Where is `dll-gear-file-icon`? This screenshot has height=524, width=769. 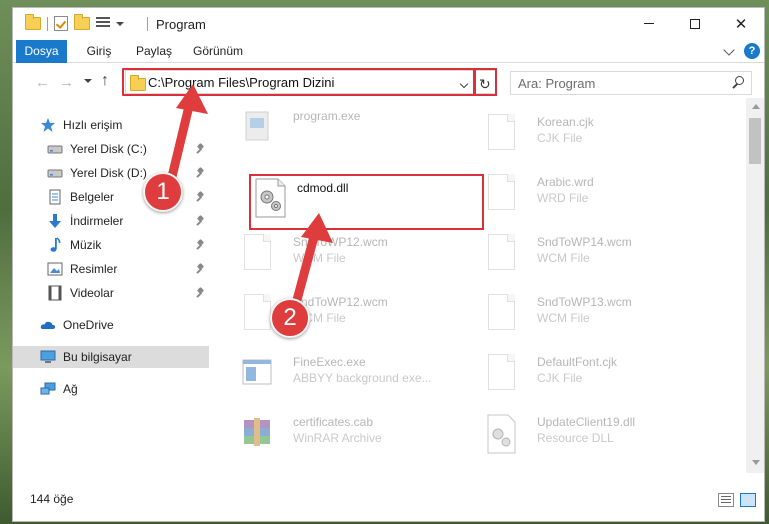
dll-gear-file-icon is located at coordinates (501, 434).